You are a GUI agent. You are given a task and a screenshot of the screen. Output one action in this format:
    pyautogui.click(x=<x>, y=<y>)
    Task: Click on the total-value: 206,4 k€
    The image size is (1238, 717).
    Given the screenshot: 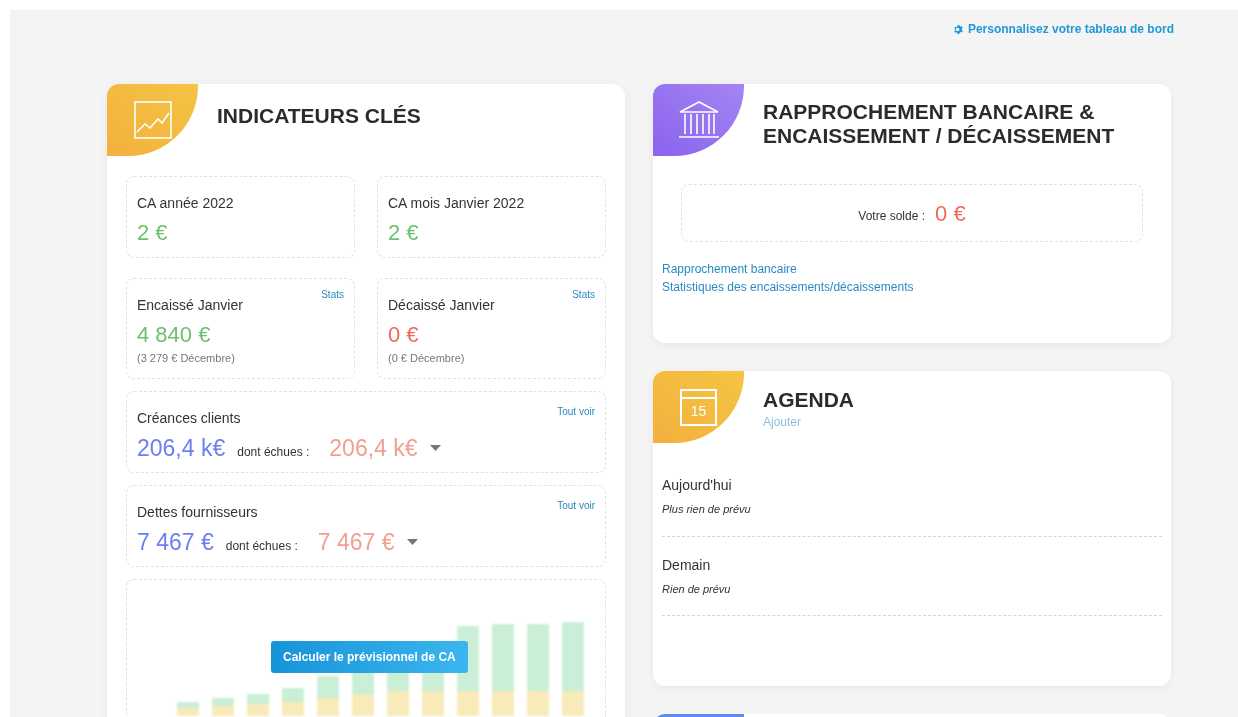 What is the action you would take?
    pyautogui.click(x=181, y=448)
    